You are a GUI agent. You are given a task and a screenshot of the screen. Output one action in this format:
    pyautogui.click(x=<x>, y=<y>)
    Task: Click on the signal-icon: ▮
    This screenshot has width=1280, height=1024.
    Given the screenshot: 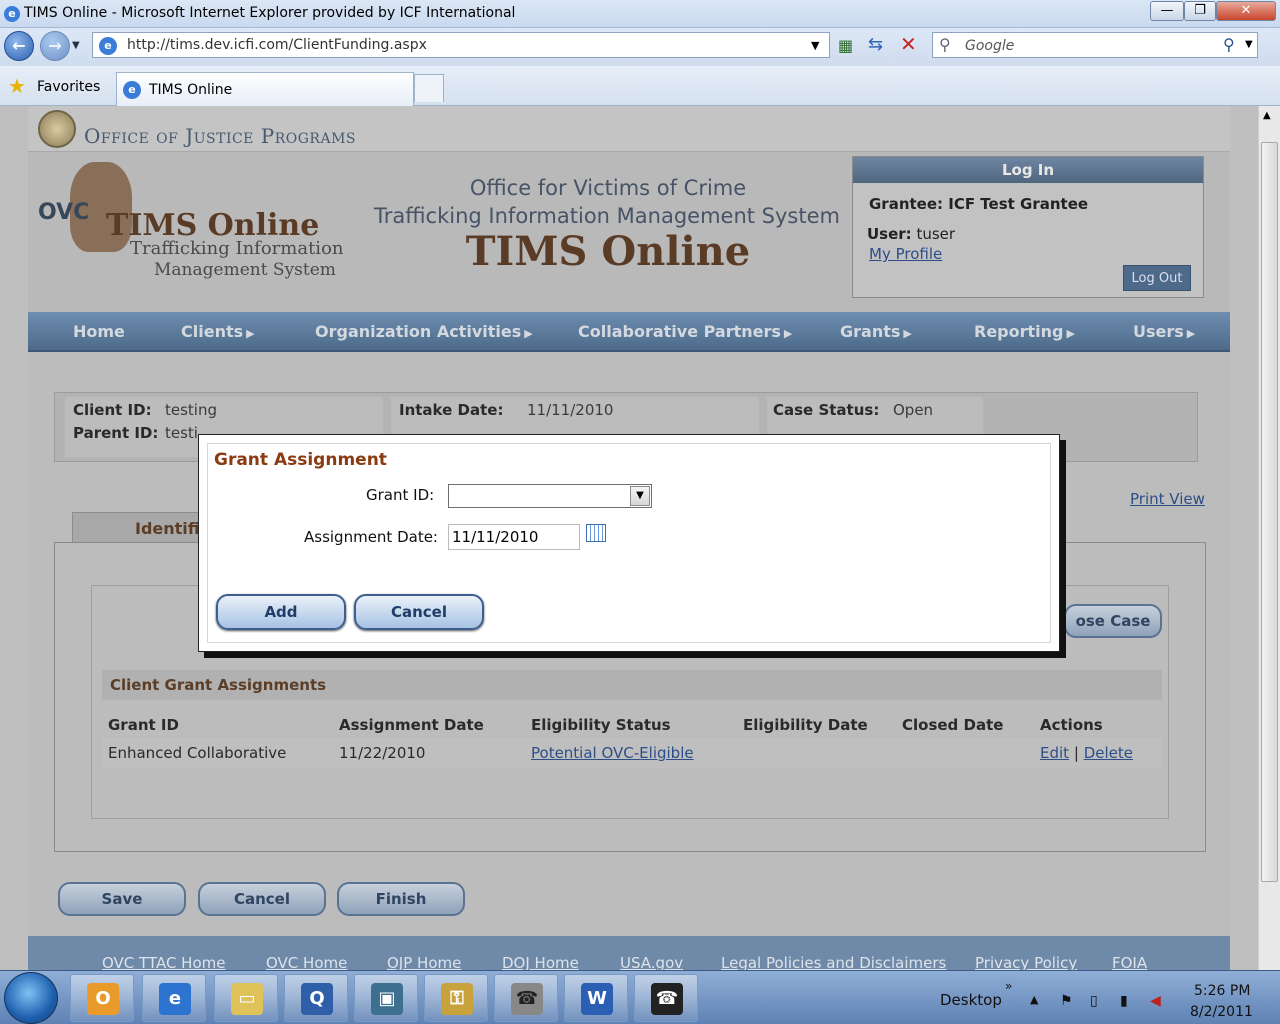 What is the action you would take?
    pyautogui.click(x=1124, y=1001)
    